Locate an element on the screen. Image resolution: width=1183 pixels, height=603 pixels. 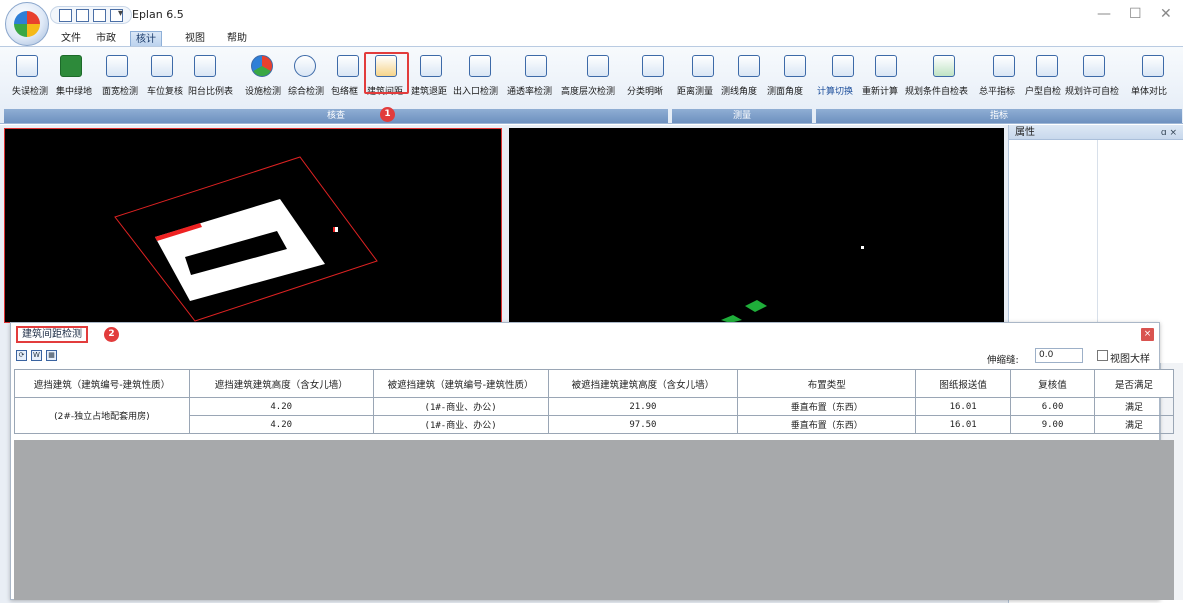
menu-help: 帮助 is located at coordinates (237, 38).